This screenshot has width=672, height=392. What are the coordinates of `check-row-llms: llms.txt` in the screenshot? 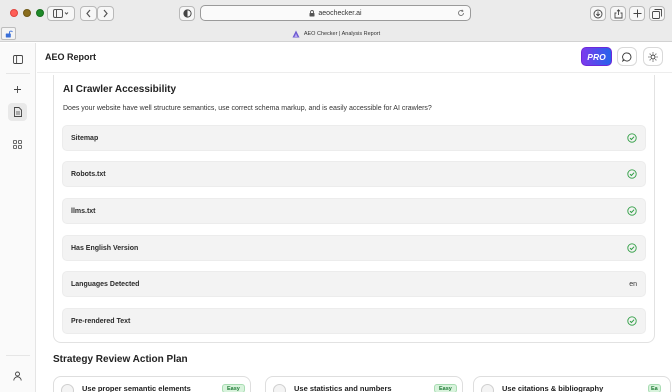 It's located at (354, 211).